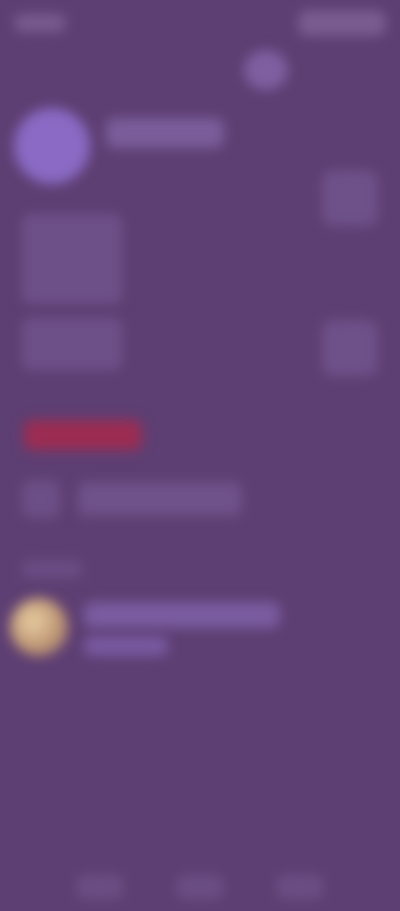 The width and height of the screenshot is (400, 911). I want to click on section-label, so click(52, 569).